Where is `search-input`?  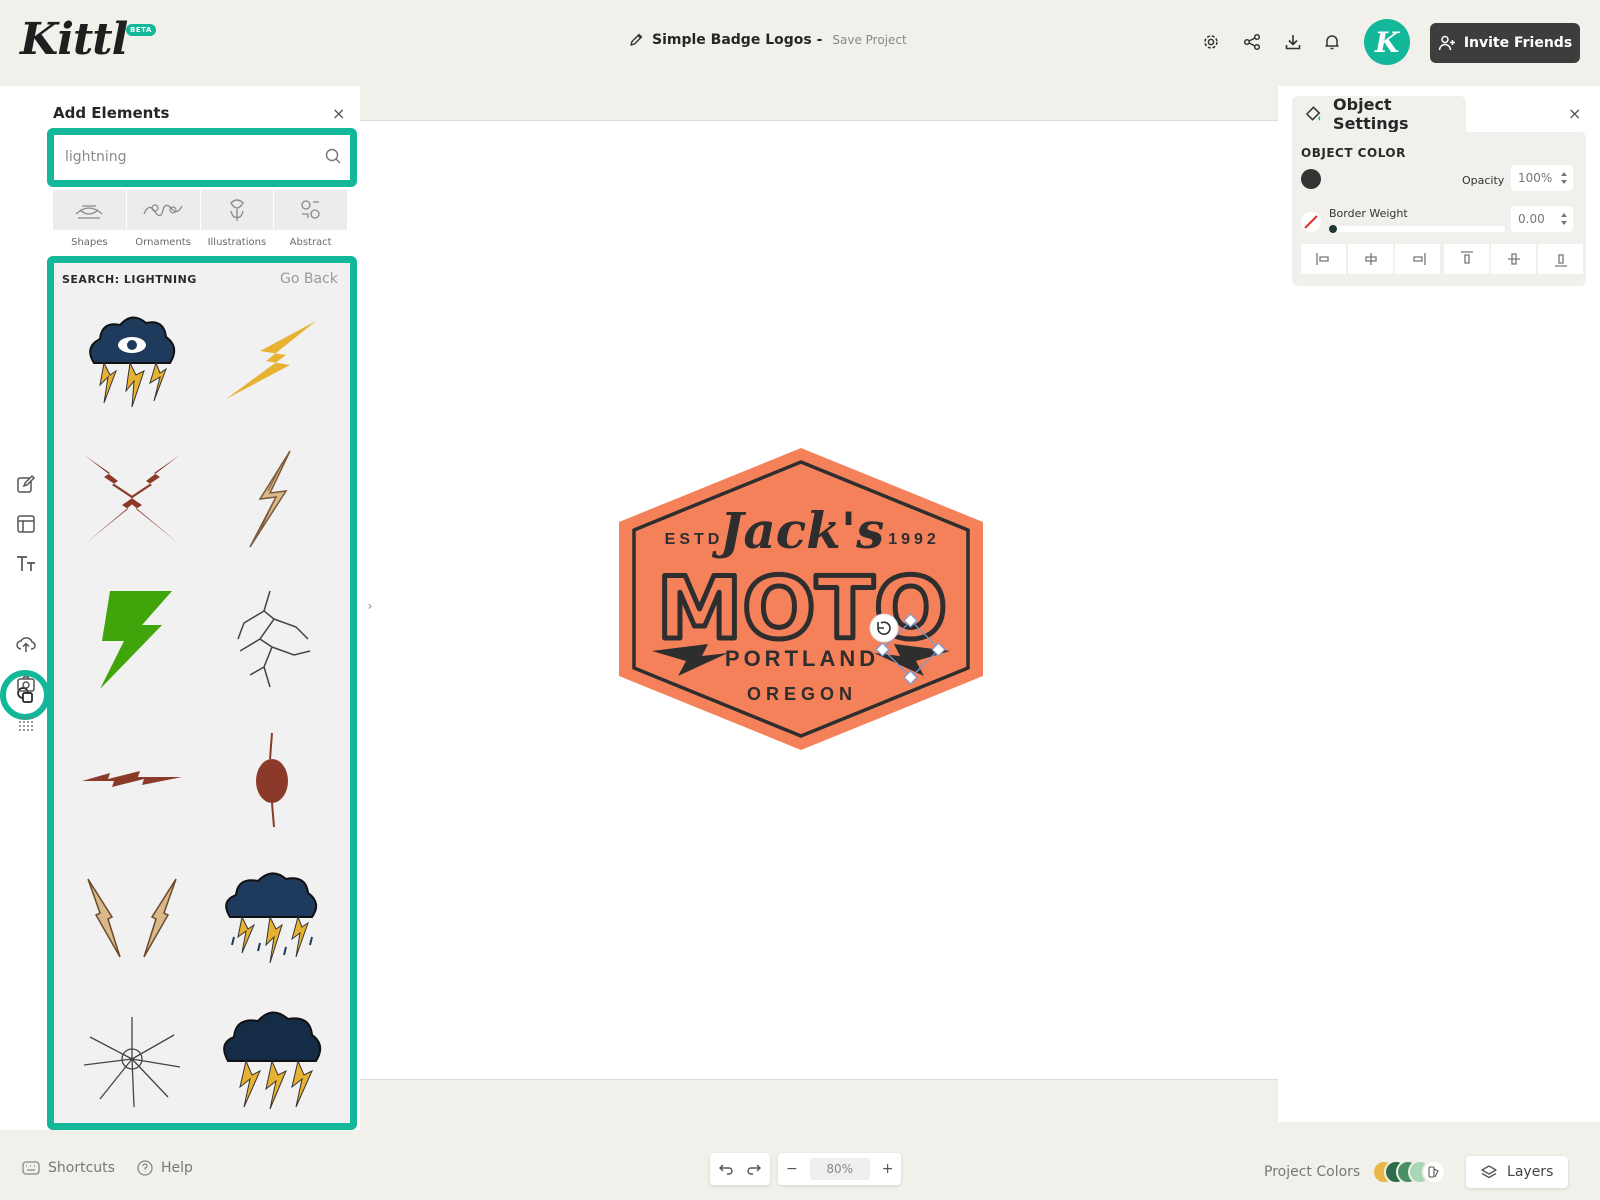
search-input is located at coordinates (197, 157).